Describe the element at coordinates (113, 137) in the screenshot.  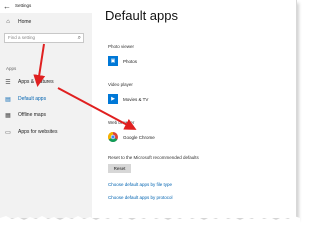
I see `chrome-icon` at that location.